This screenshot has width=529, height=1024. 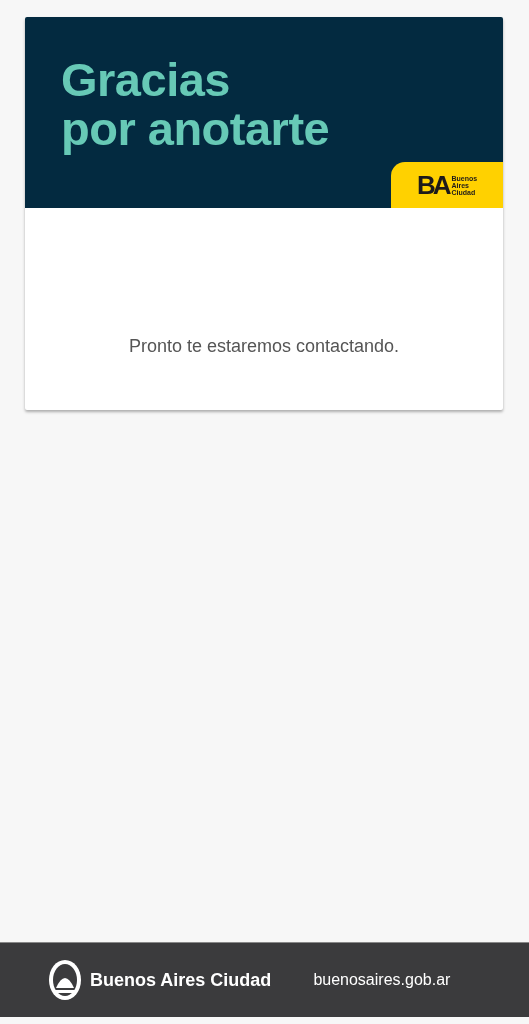 I want to click on website-link: buenosaires.gob.ar, so click(x=382, y=980).